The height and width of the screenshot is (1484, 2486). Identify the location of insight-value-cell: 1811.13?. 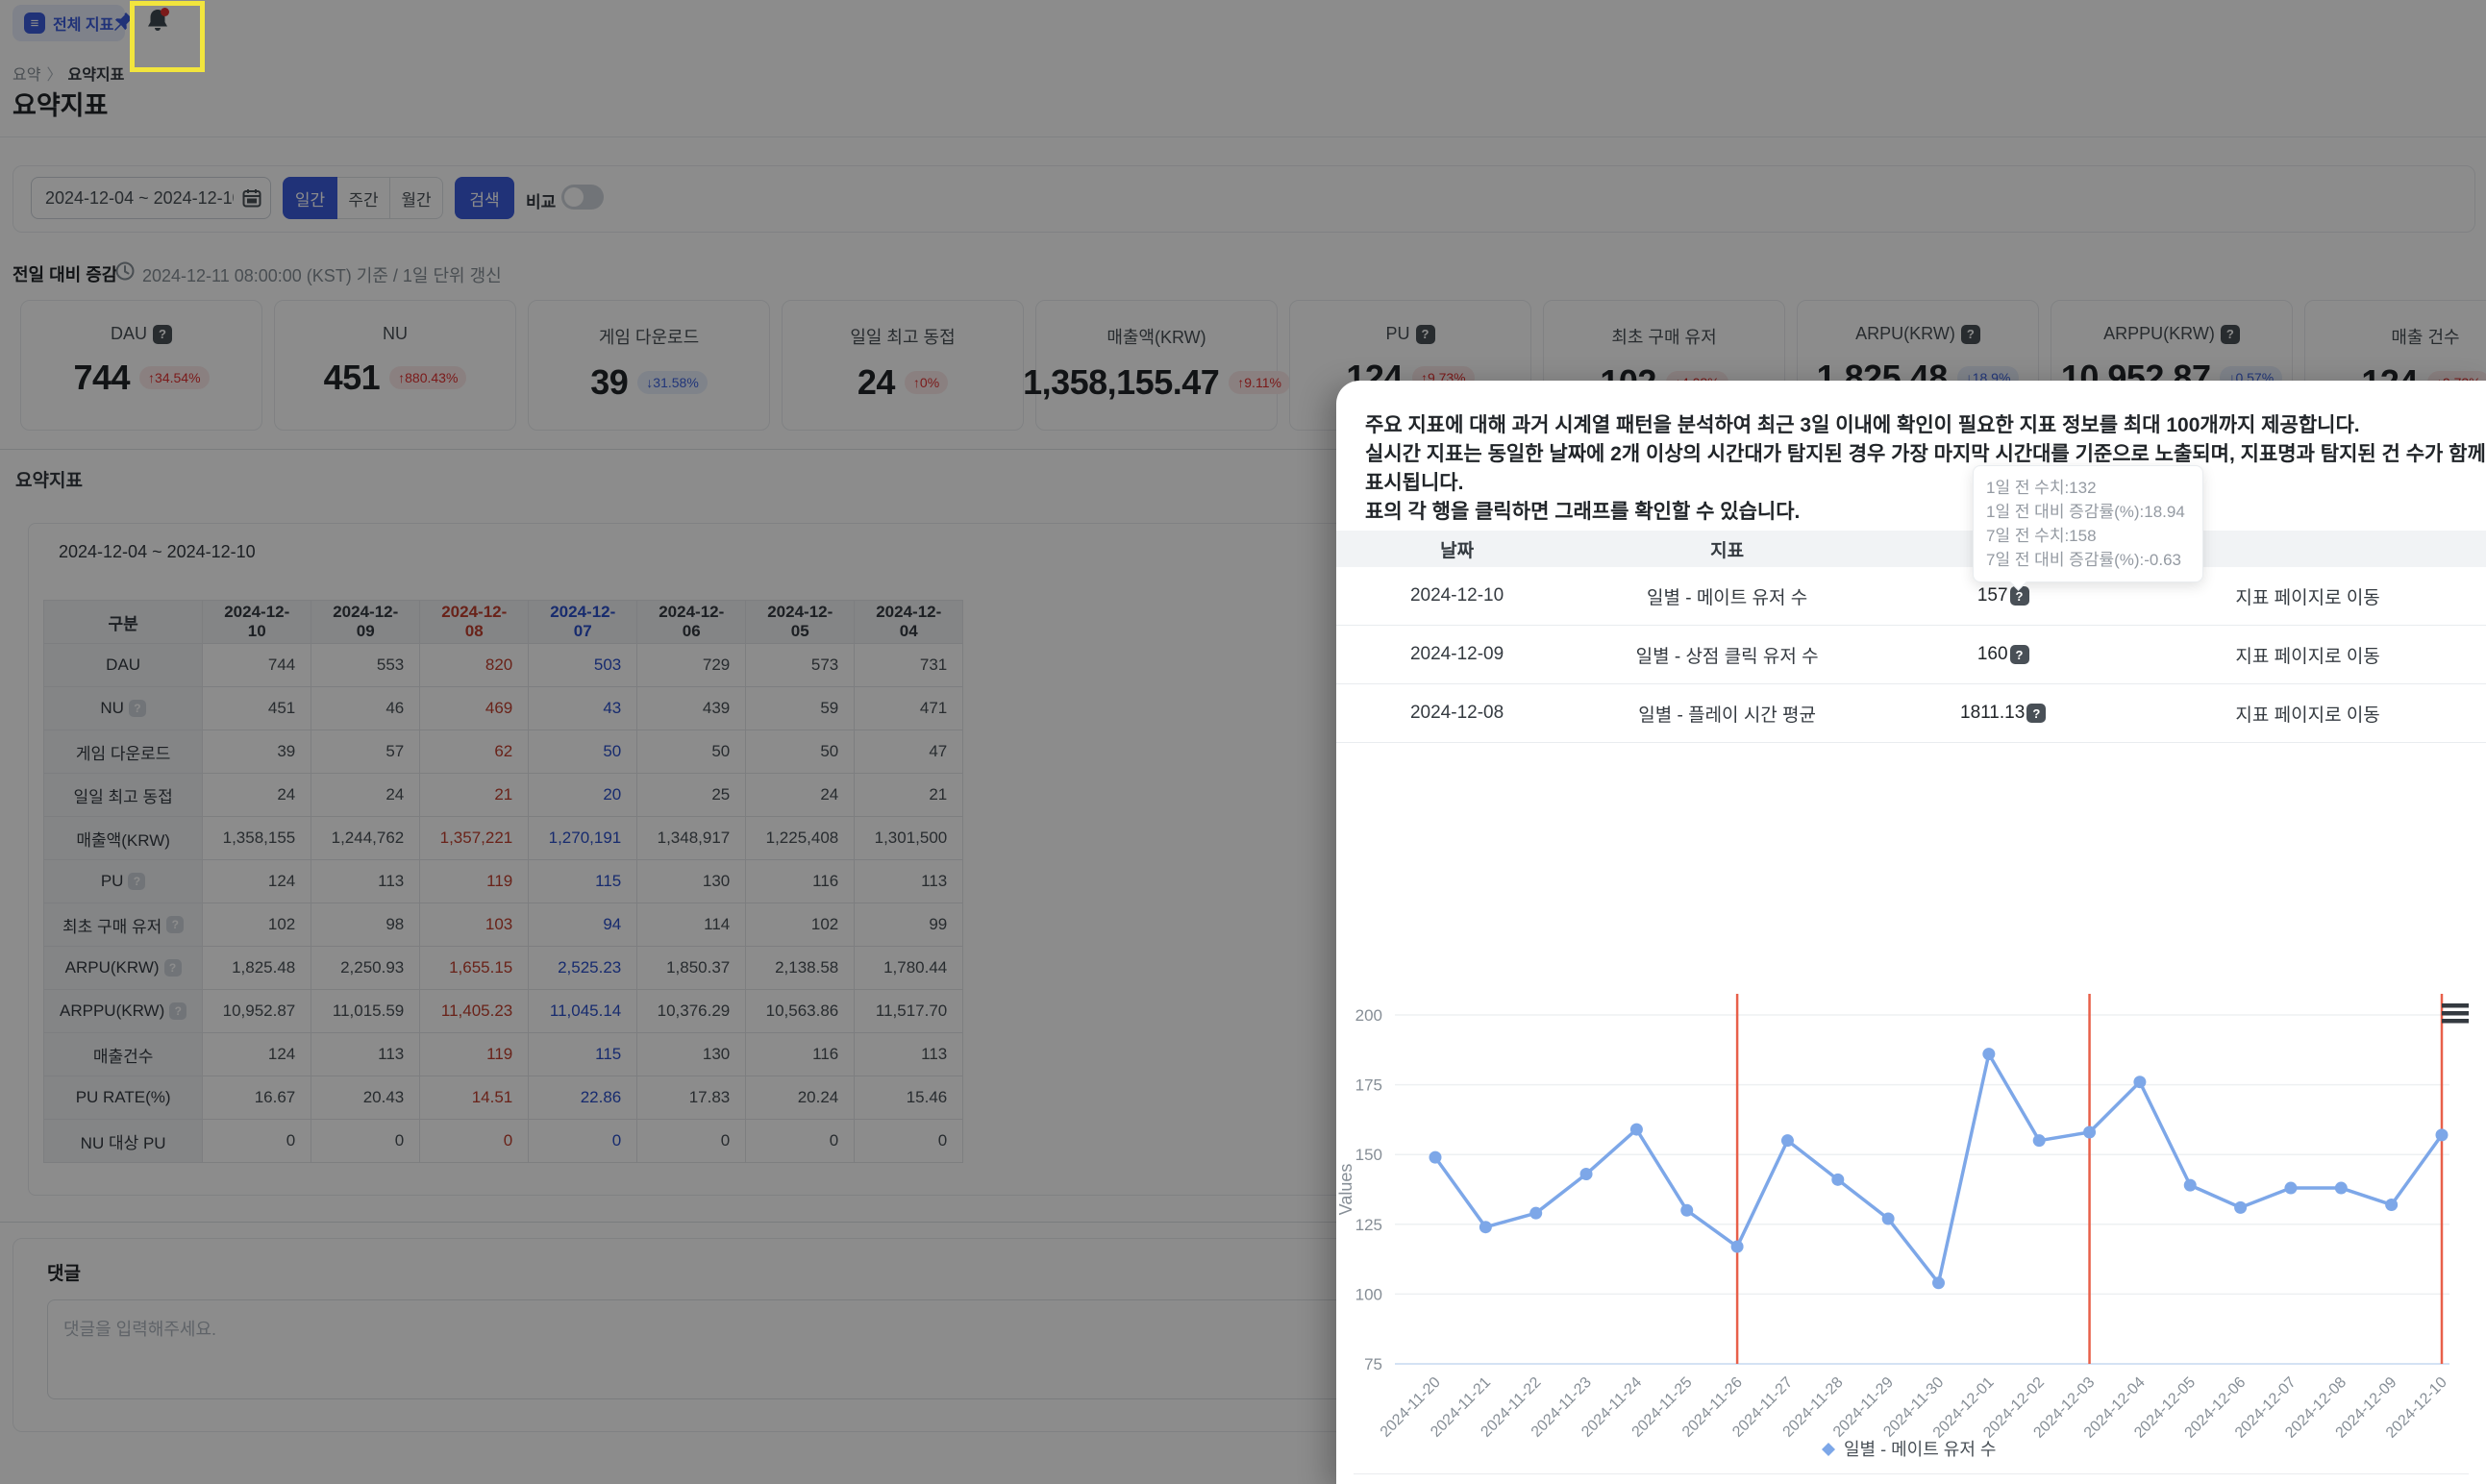
(2003, 713).